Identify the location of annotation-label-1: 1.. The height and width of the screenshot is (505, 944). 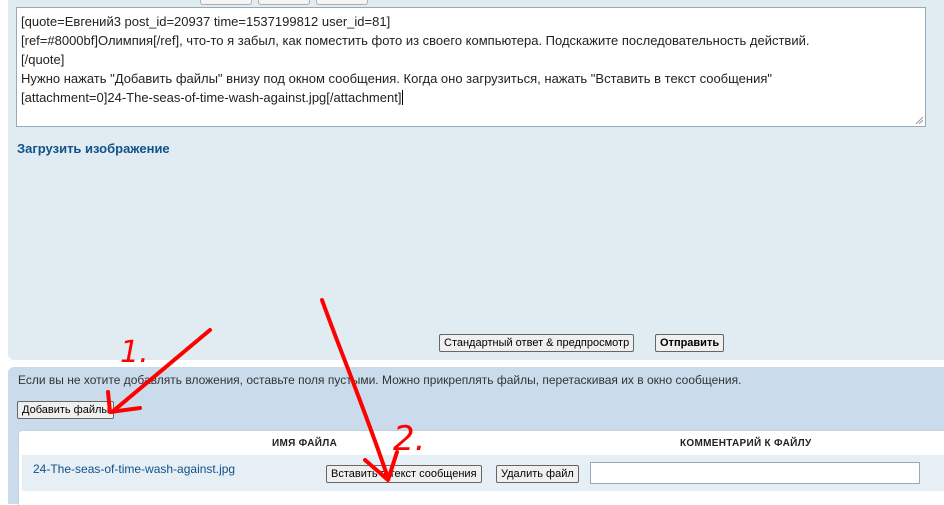
(134, 352).